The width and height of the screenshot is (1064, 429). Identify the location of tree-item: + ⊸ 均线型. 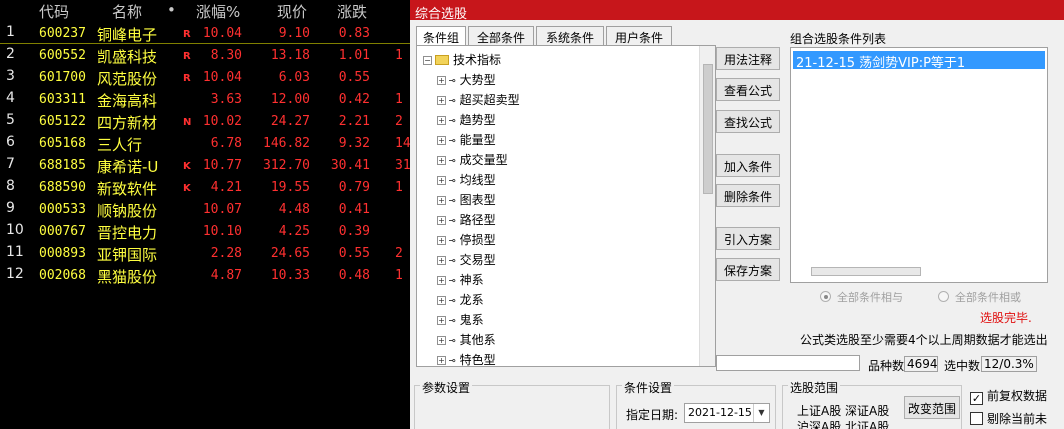
(466, 180).